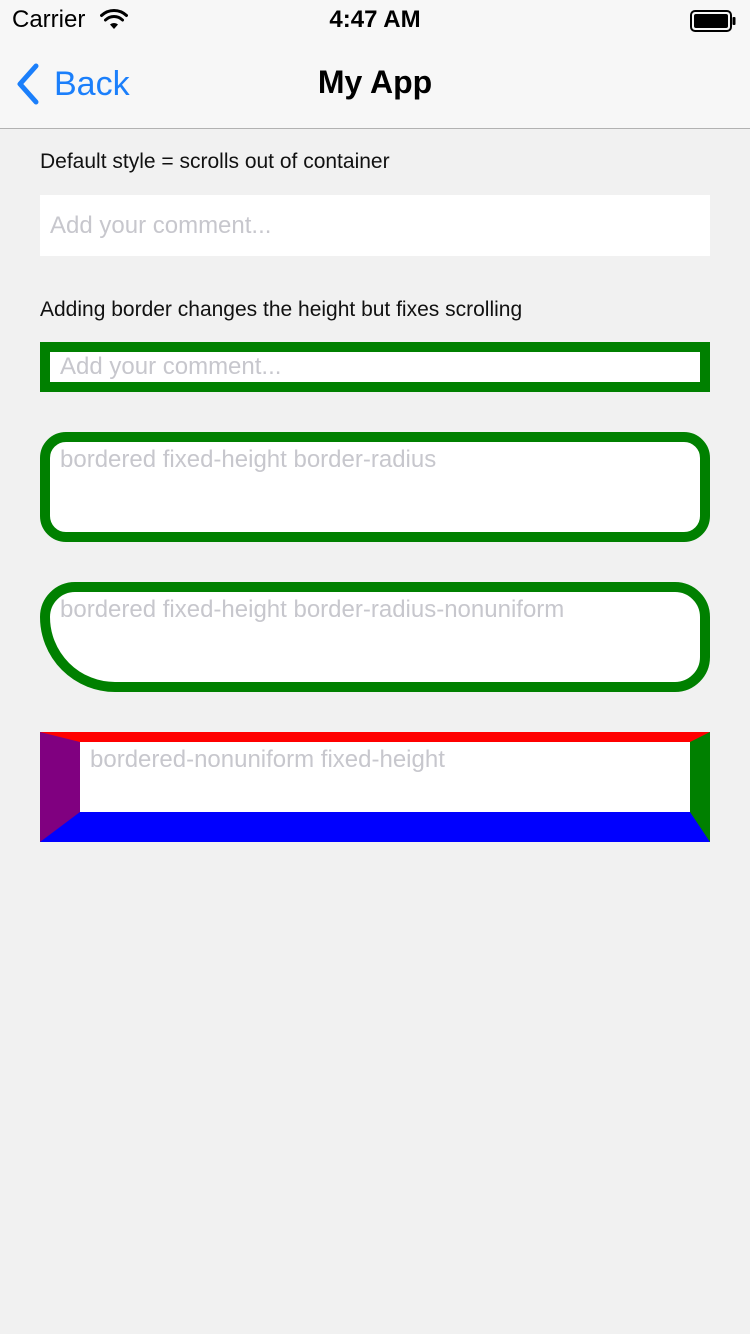 The image size is (750, 1334). I want to click on textarea-bordered-radius-nonuniform, so click(375, 637).